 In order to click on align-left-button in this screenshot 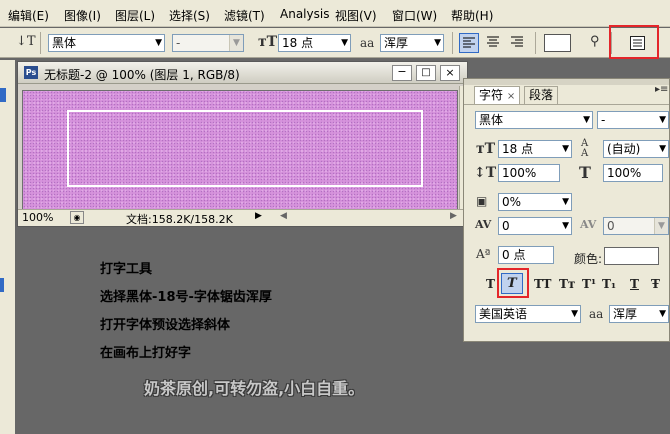, I will do `click(469, 43)`.